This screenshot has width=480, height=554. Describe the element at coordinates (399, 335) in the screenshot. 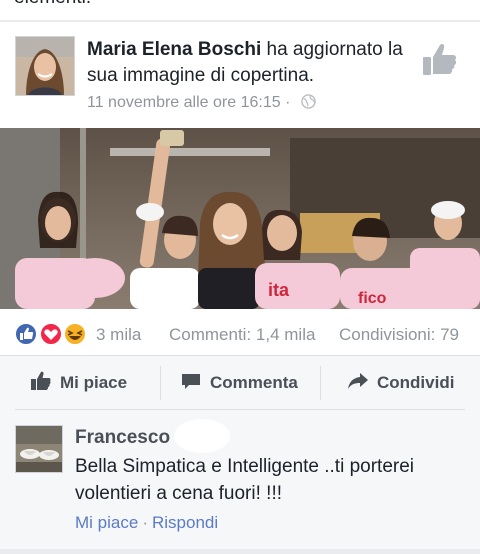

I see `shares-count: Condivisioni: 79` at that location.